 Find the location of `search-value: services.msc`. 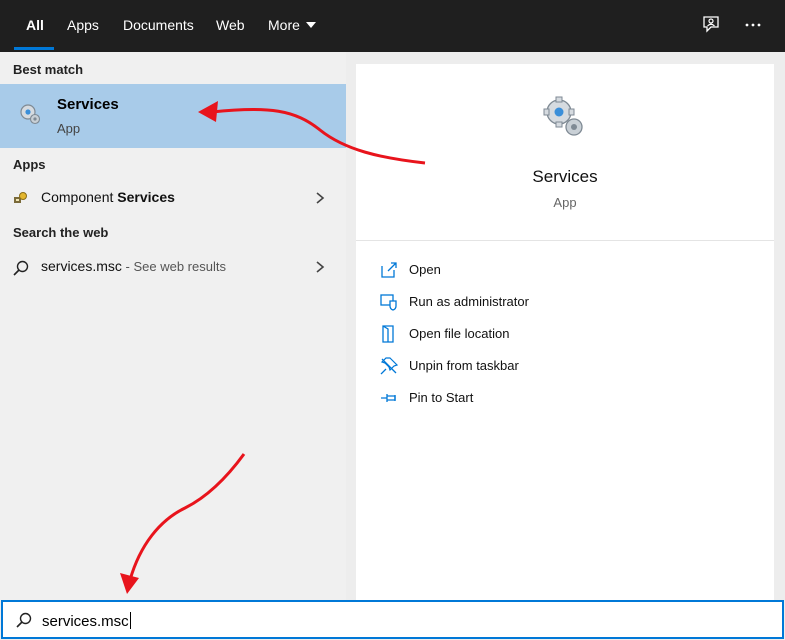

search-value: services.msc is located at coordinates (86, 621).